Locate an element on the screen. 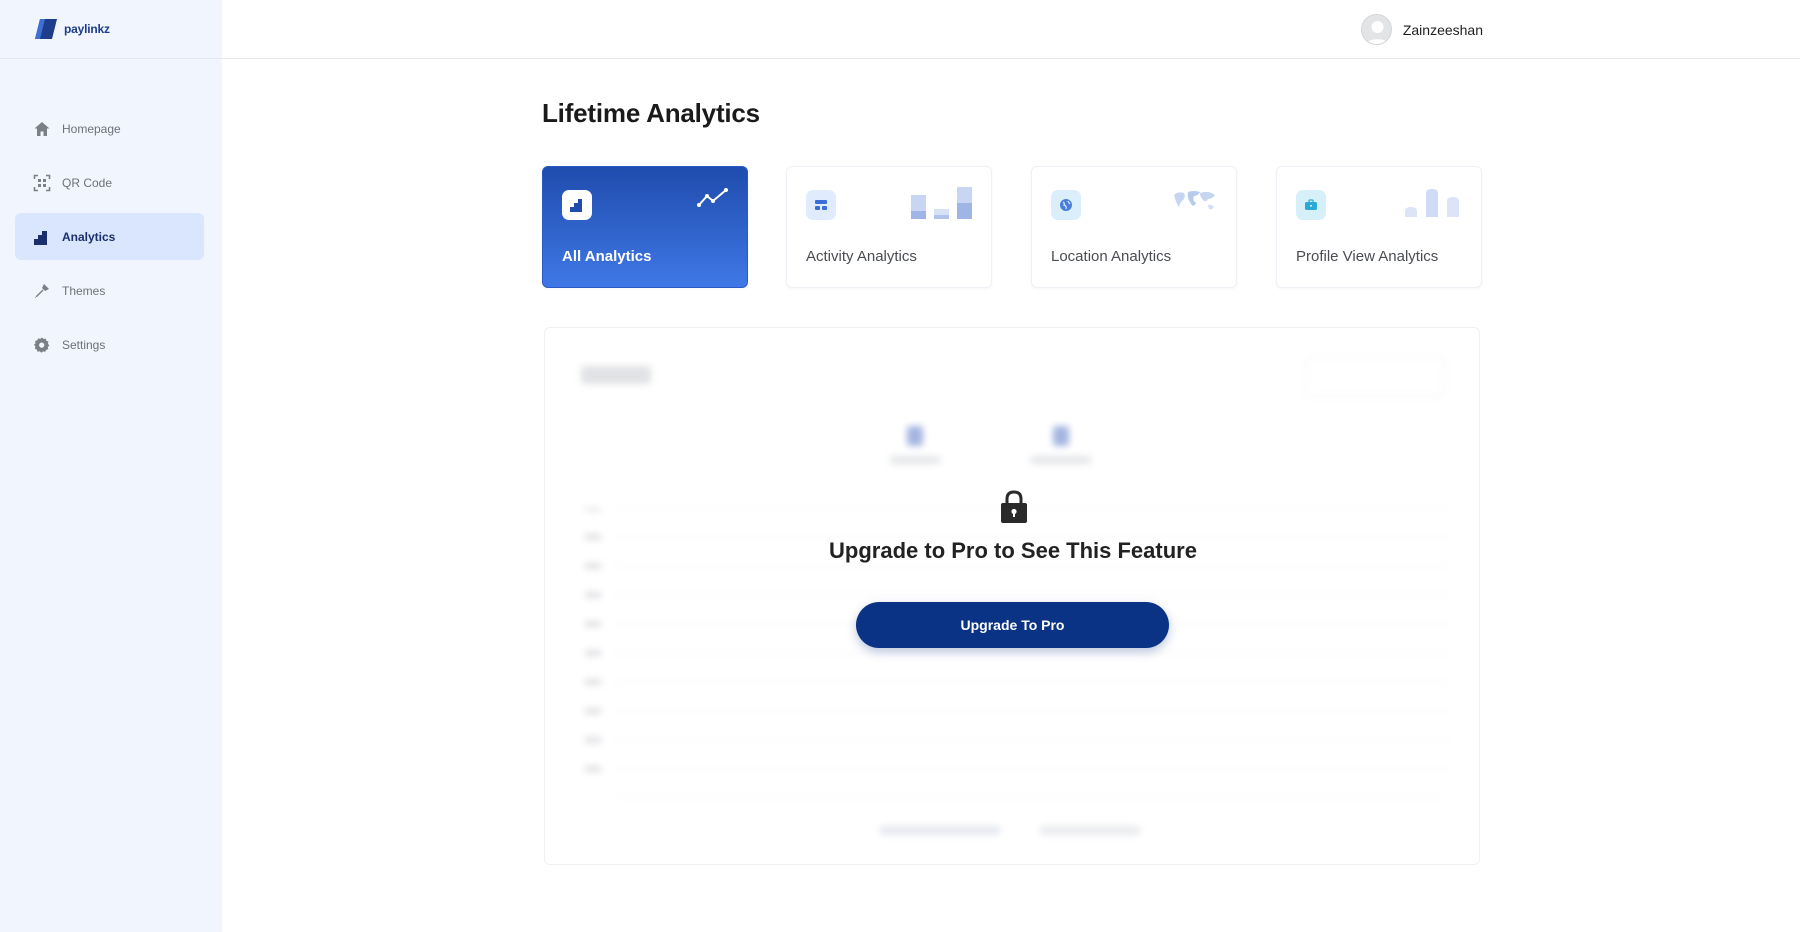 The image size is (1800, 932). card-activity-analytics: Activity Analytics is located at coordinates (889, 227).